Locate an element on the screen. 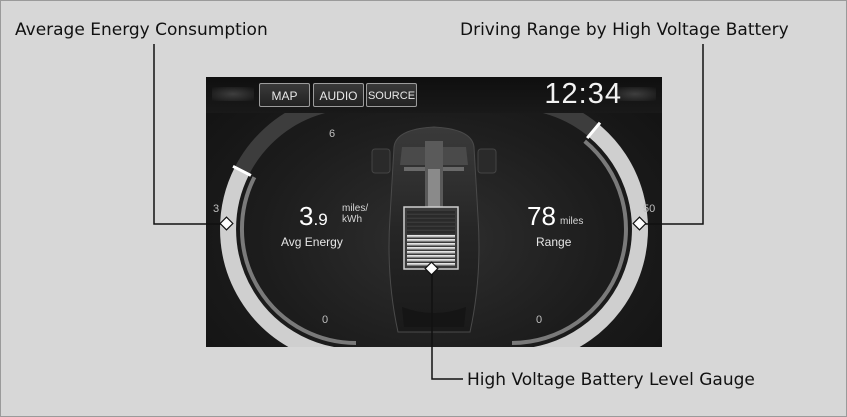  leader-line-driving-range is located at coordinates (672, 134).